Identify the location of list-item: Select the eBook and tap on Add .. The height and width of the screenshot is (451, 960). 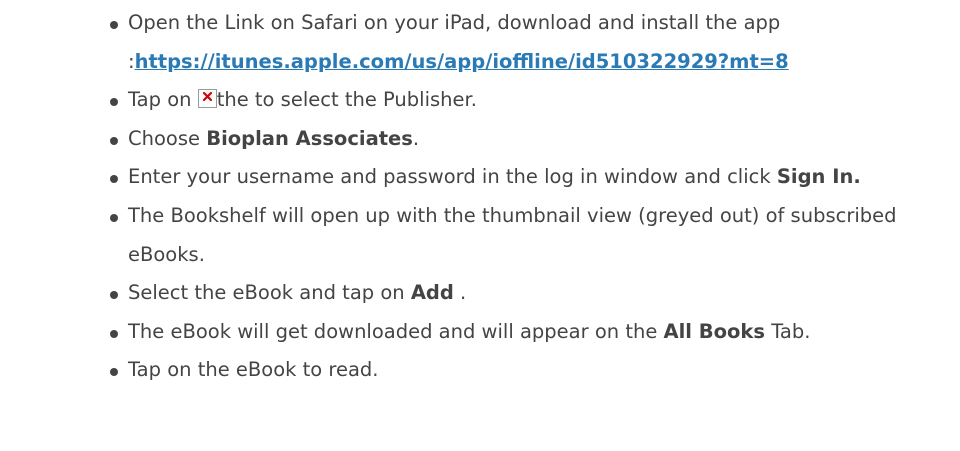
(535, 293).